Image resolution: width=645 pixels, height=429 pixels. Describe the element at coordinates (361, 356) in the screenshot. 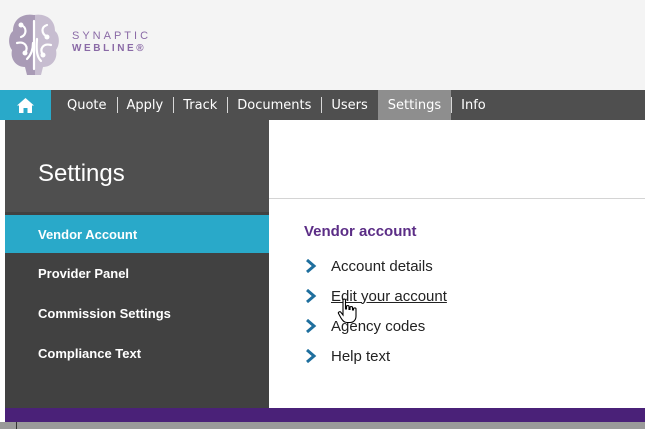

I see `link-label: Help text` at that location.